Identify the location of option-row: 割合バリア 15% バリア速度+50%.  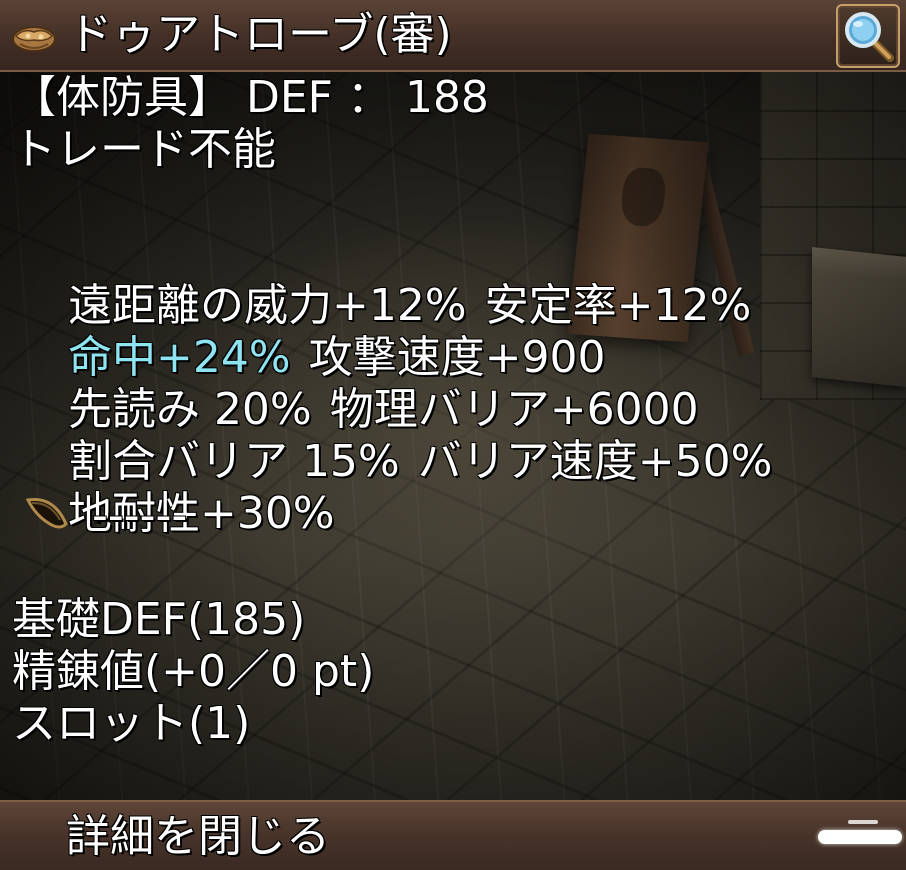
(401, 435).